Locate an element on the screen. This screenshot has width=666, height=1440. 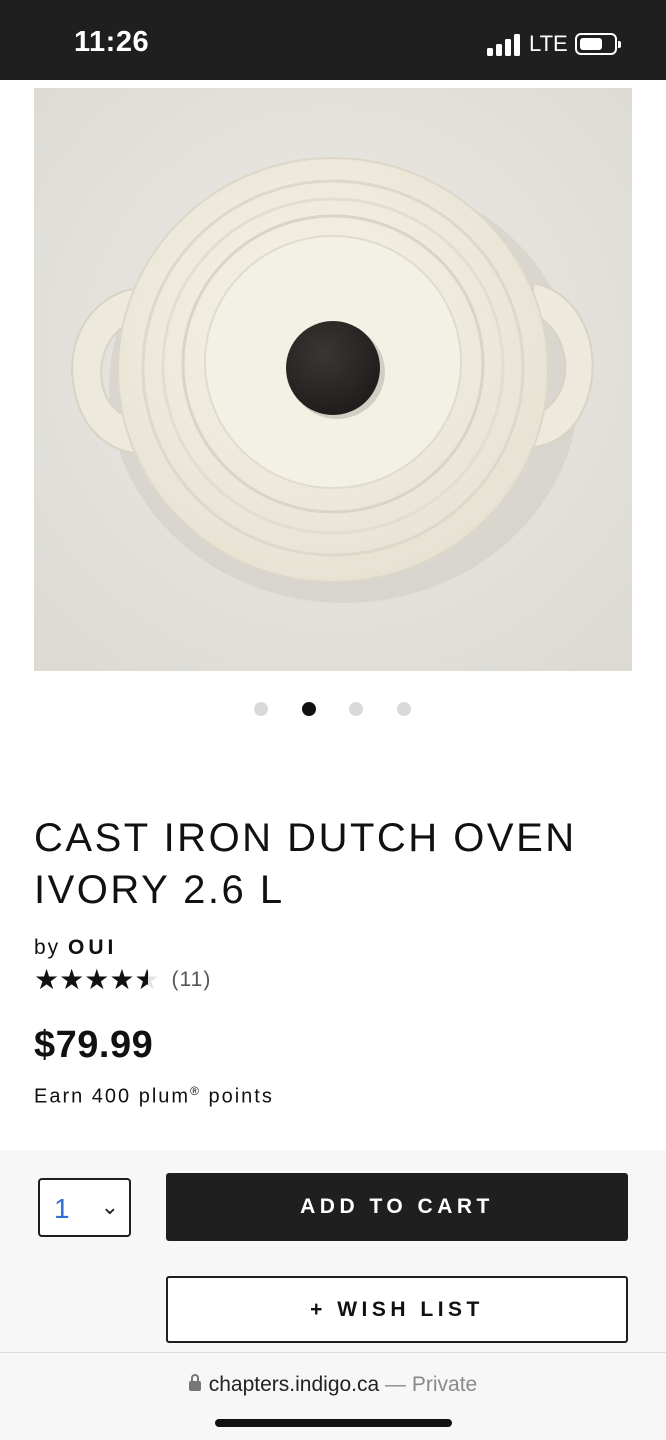
browser-address-bar: chapters.indigo.ca — Private is located at coordinates (333, 1396).